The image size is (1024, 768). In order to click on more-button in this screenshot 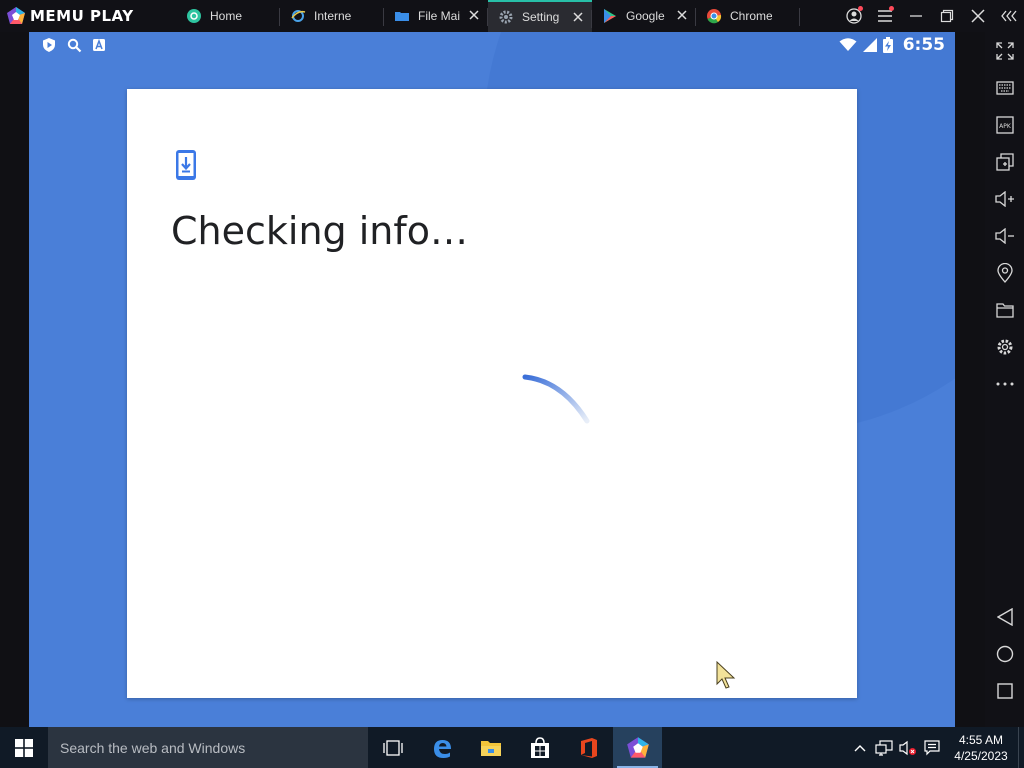, I will do `click(1004, 384)`.